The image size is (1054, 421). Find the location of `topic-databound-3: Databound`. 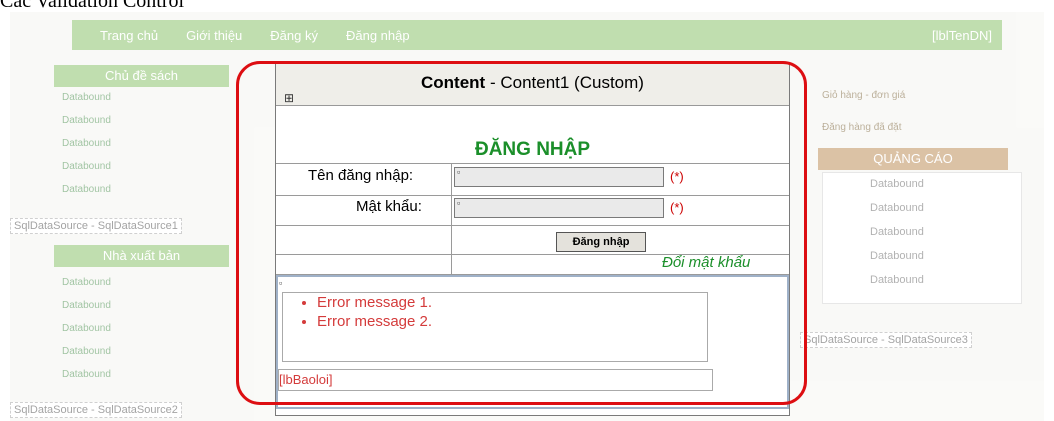

topic-databound-3: Databound is located at coordinates (86, 143).